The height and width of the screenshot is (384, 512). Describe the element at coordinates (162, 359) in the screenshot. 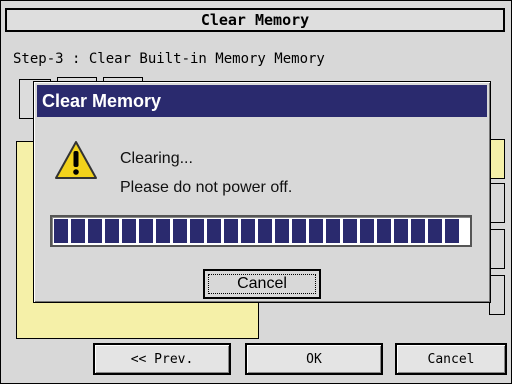

I see `prev-button: << Prev.` at that location.